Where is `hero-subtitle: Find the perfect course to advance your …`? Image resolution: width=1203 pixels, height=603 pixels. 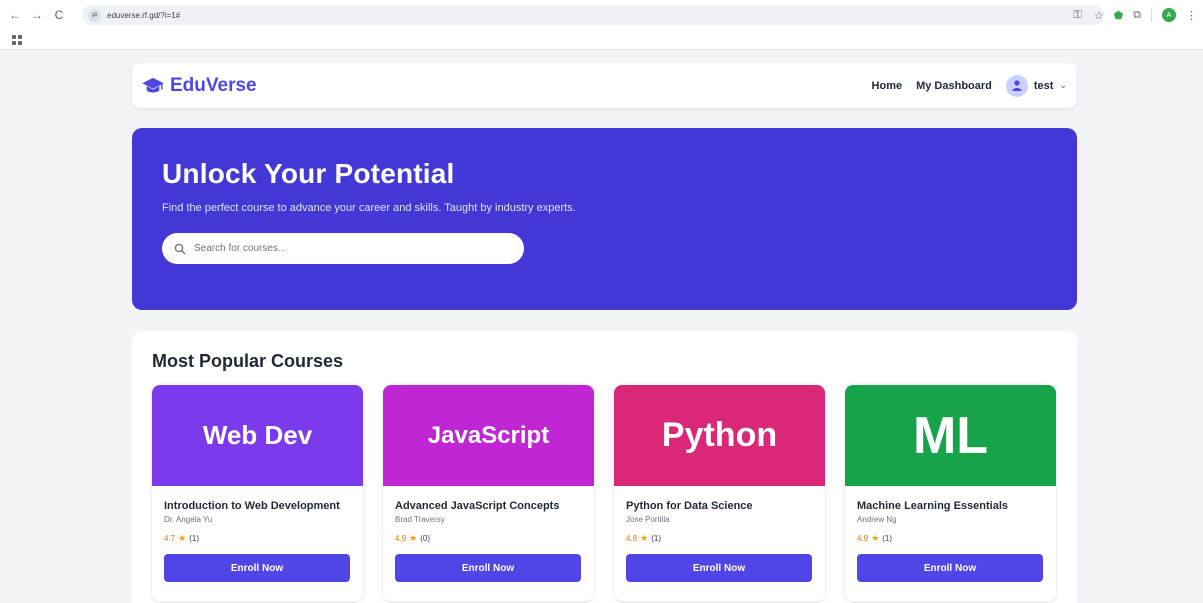
hero-subtitle: Find the perfect course to advance your … is located at coordinates (369, 208).